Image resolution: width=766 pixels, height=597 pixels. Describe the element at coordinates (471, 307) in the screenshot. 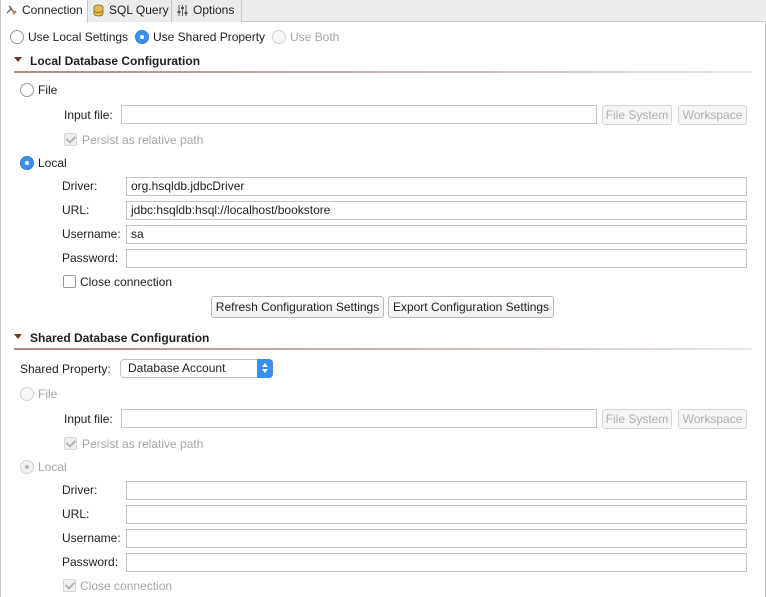

I see `export-configuration-button: Export Configuration Settings` at that location.